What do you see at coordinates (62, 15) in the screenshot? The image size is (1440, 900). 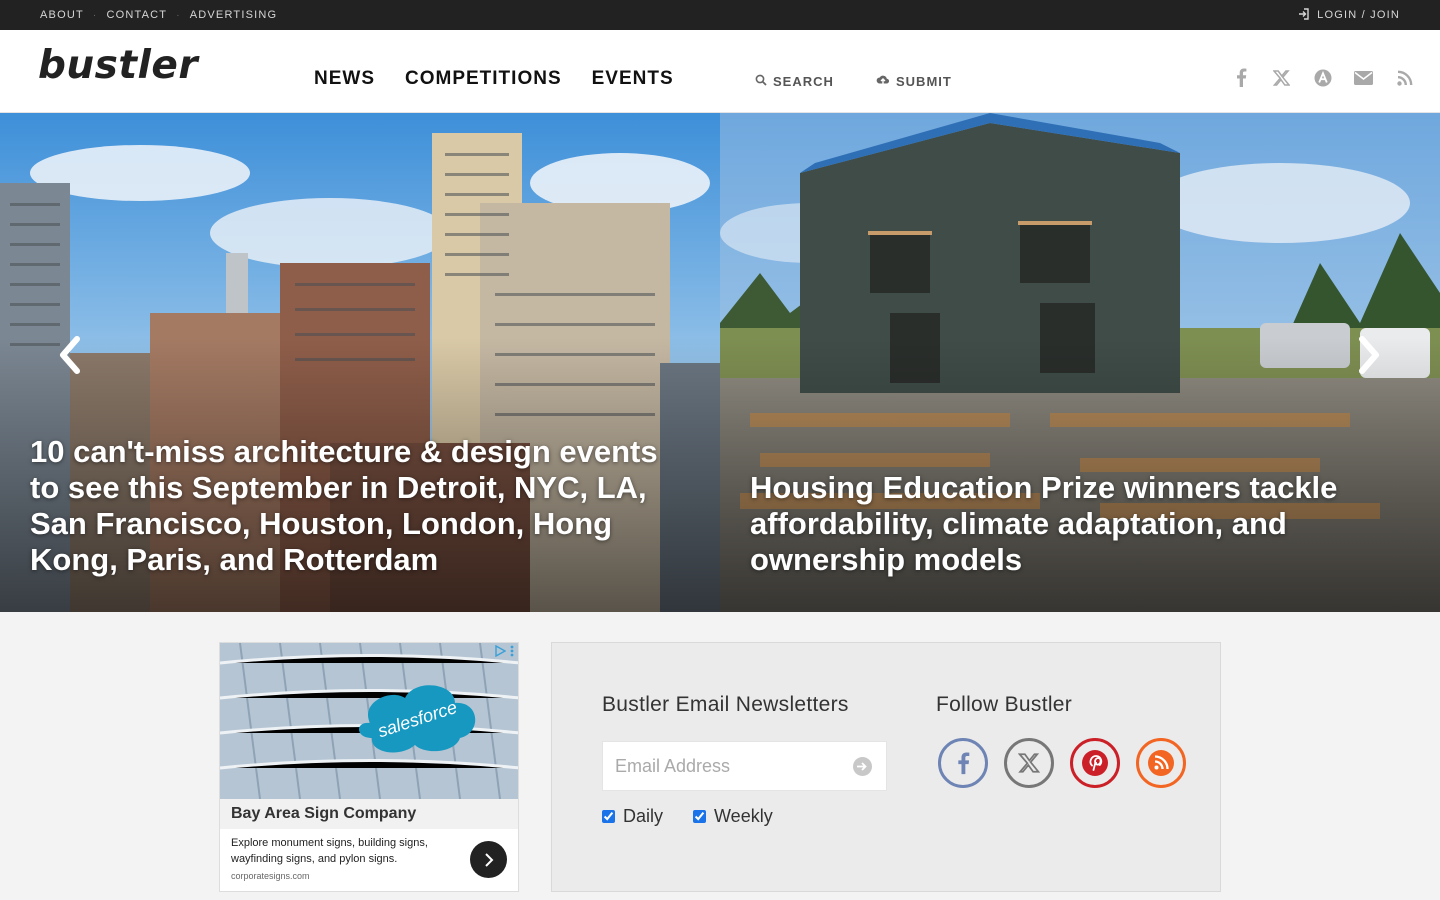 I see `about-link: ABOUT` at bounding box center [62, 15].